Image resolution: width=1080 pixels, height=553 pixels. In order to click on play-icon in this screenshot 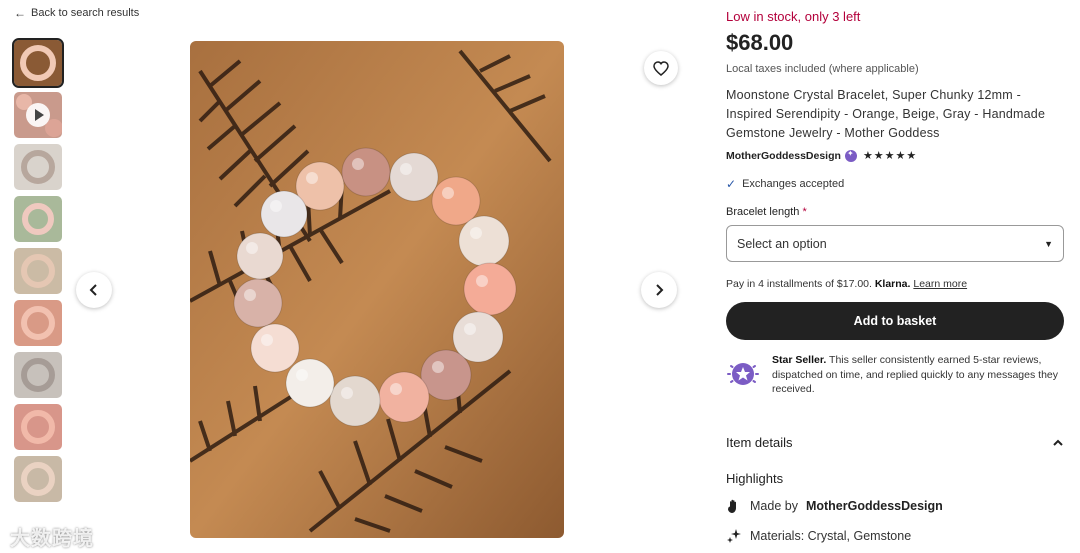, I will do `click(38, 115)`.